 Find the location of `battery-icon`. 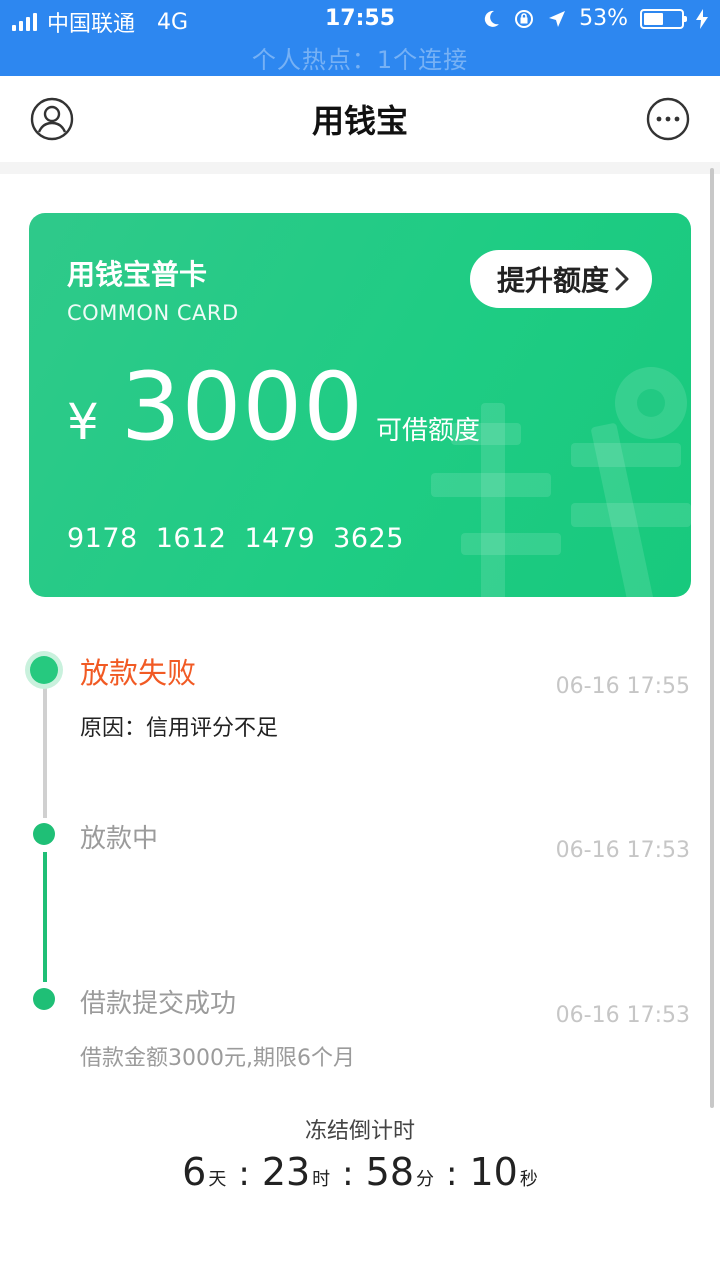

battery-icon is located at coordinates (663, 18).